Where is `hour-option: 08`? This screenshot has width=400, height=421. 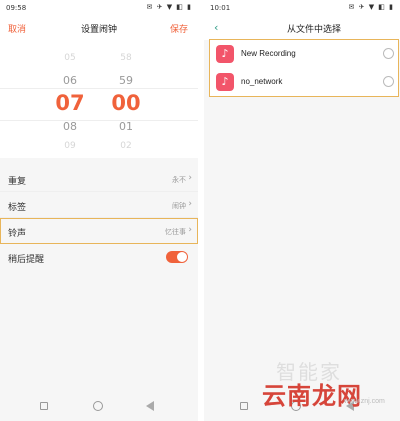
hour-option: 08 is located at coordinates (70, 126).